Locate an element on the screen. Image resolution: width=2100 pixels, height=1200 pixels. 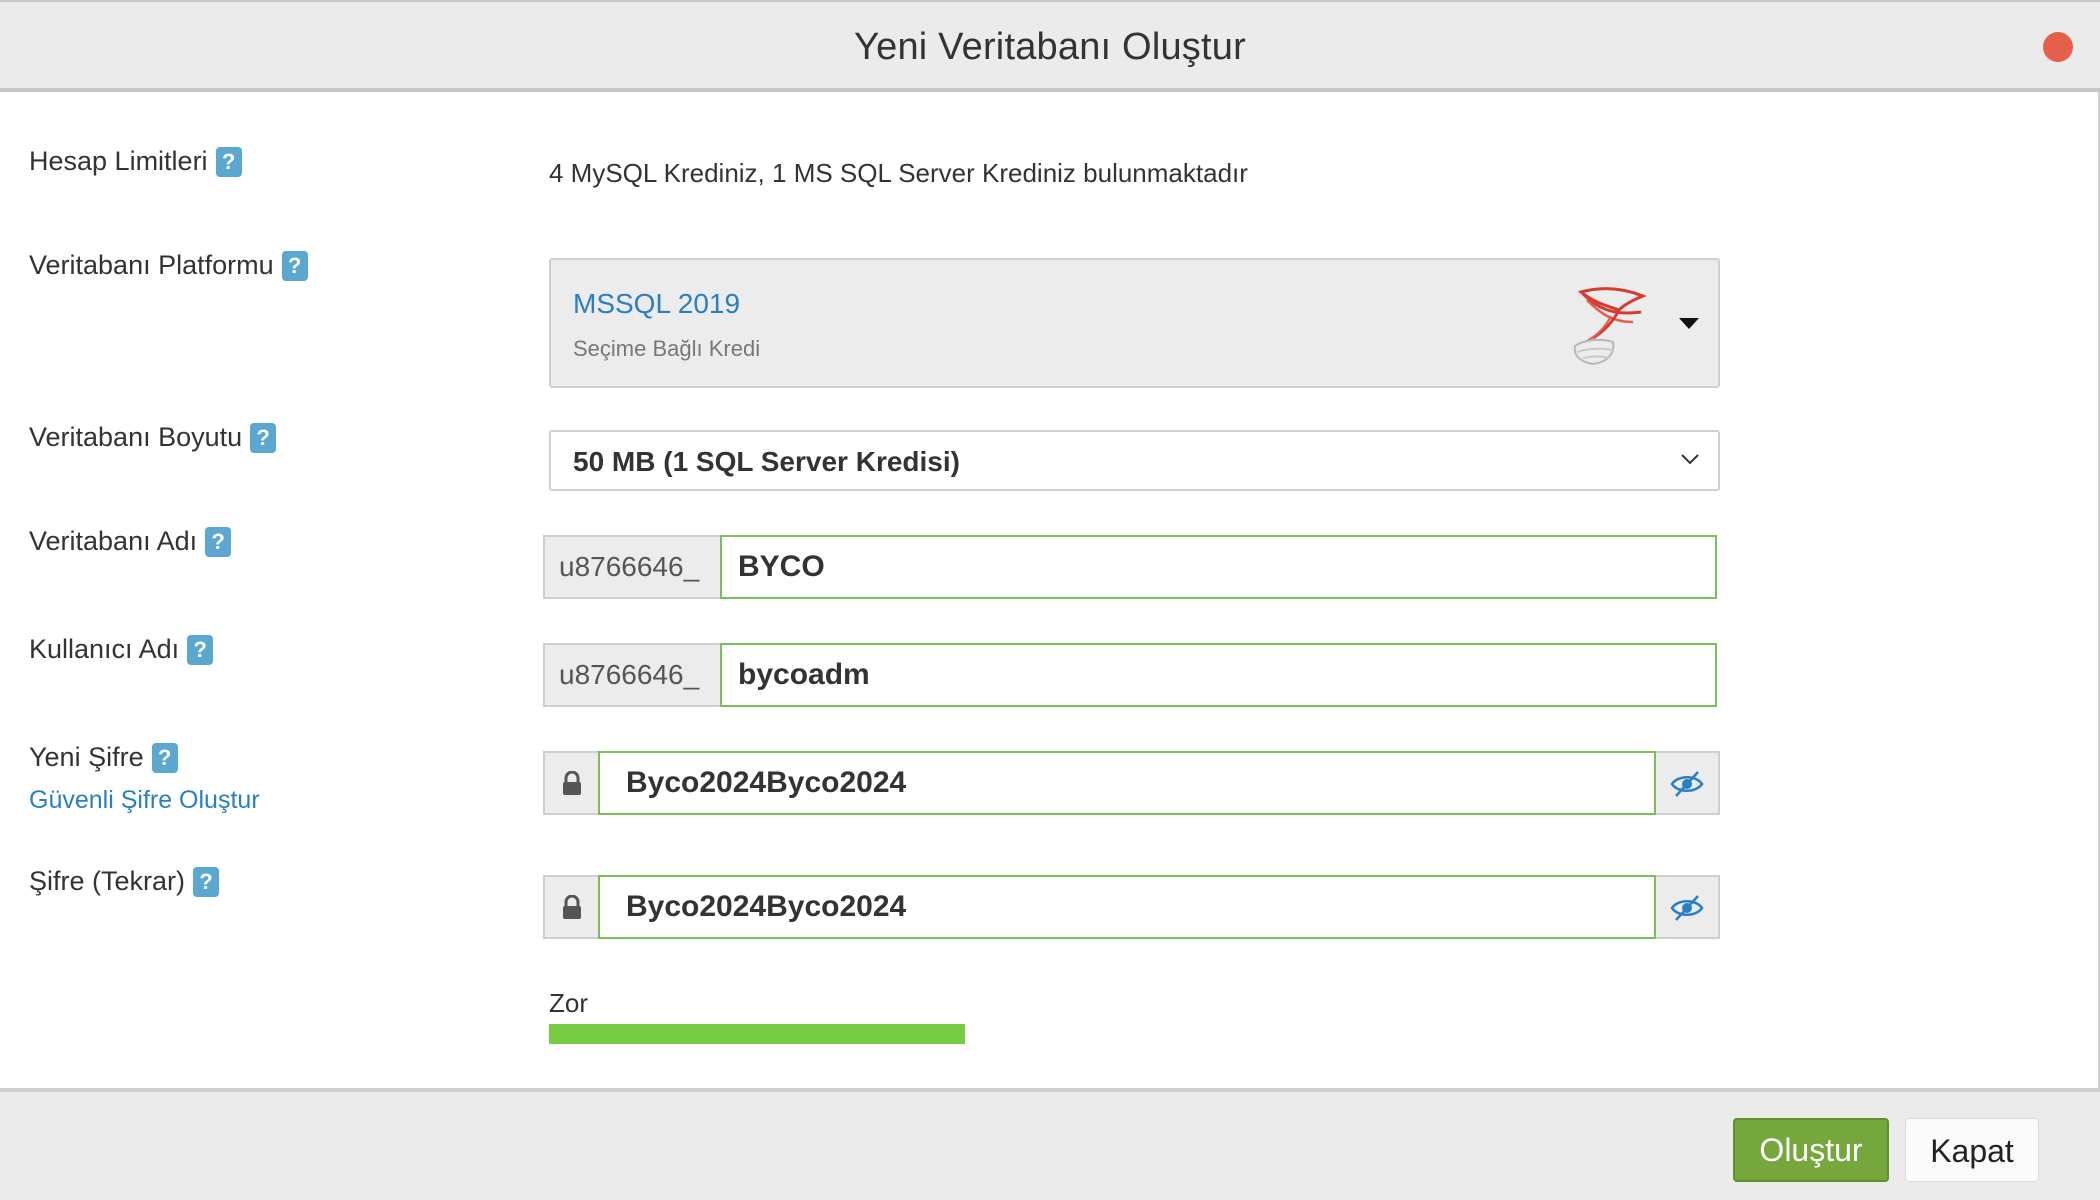
size-select: 50 MB (1 SQL Server Kredisi) is located at coordinates (1134, 460).